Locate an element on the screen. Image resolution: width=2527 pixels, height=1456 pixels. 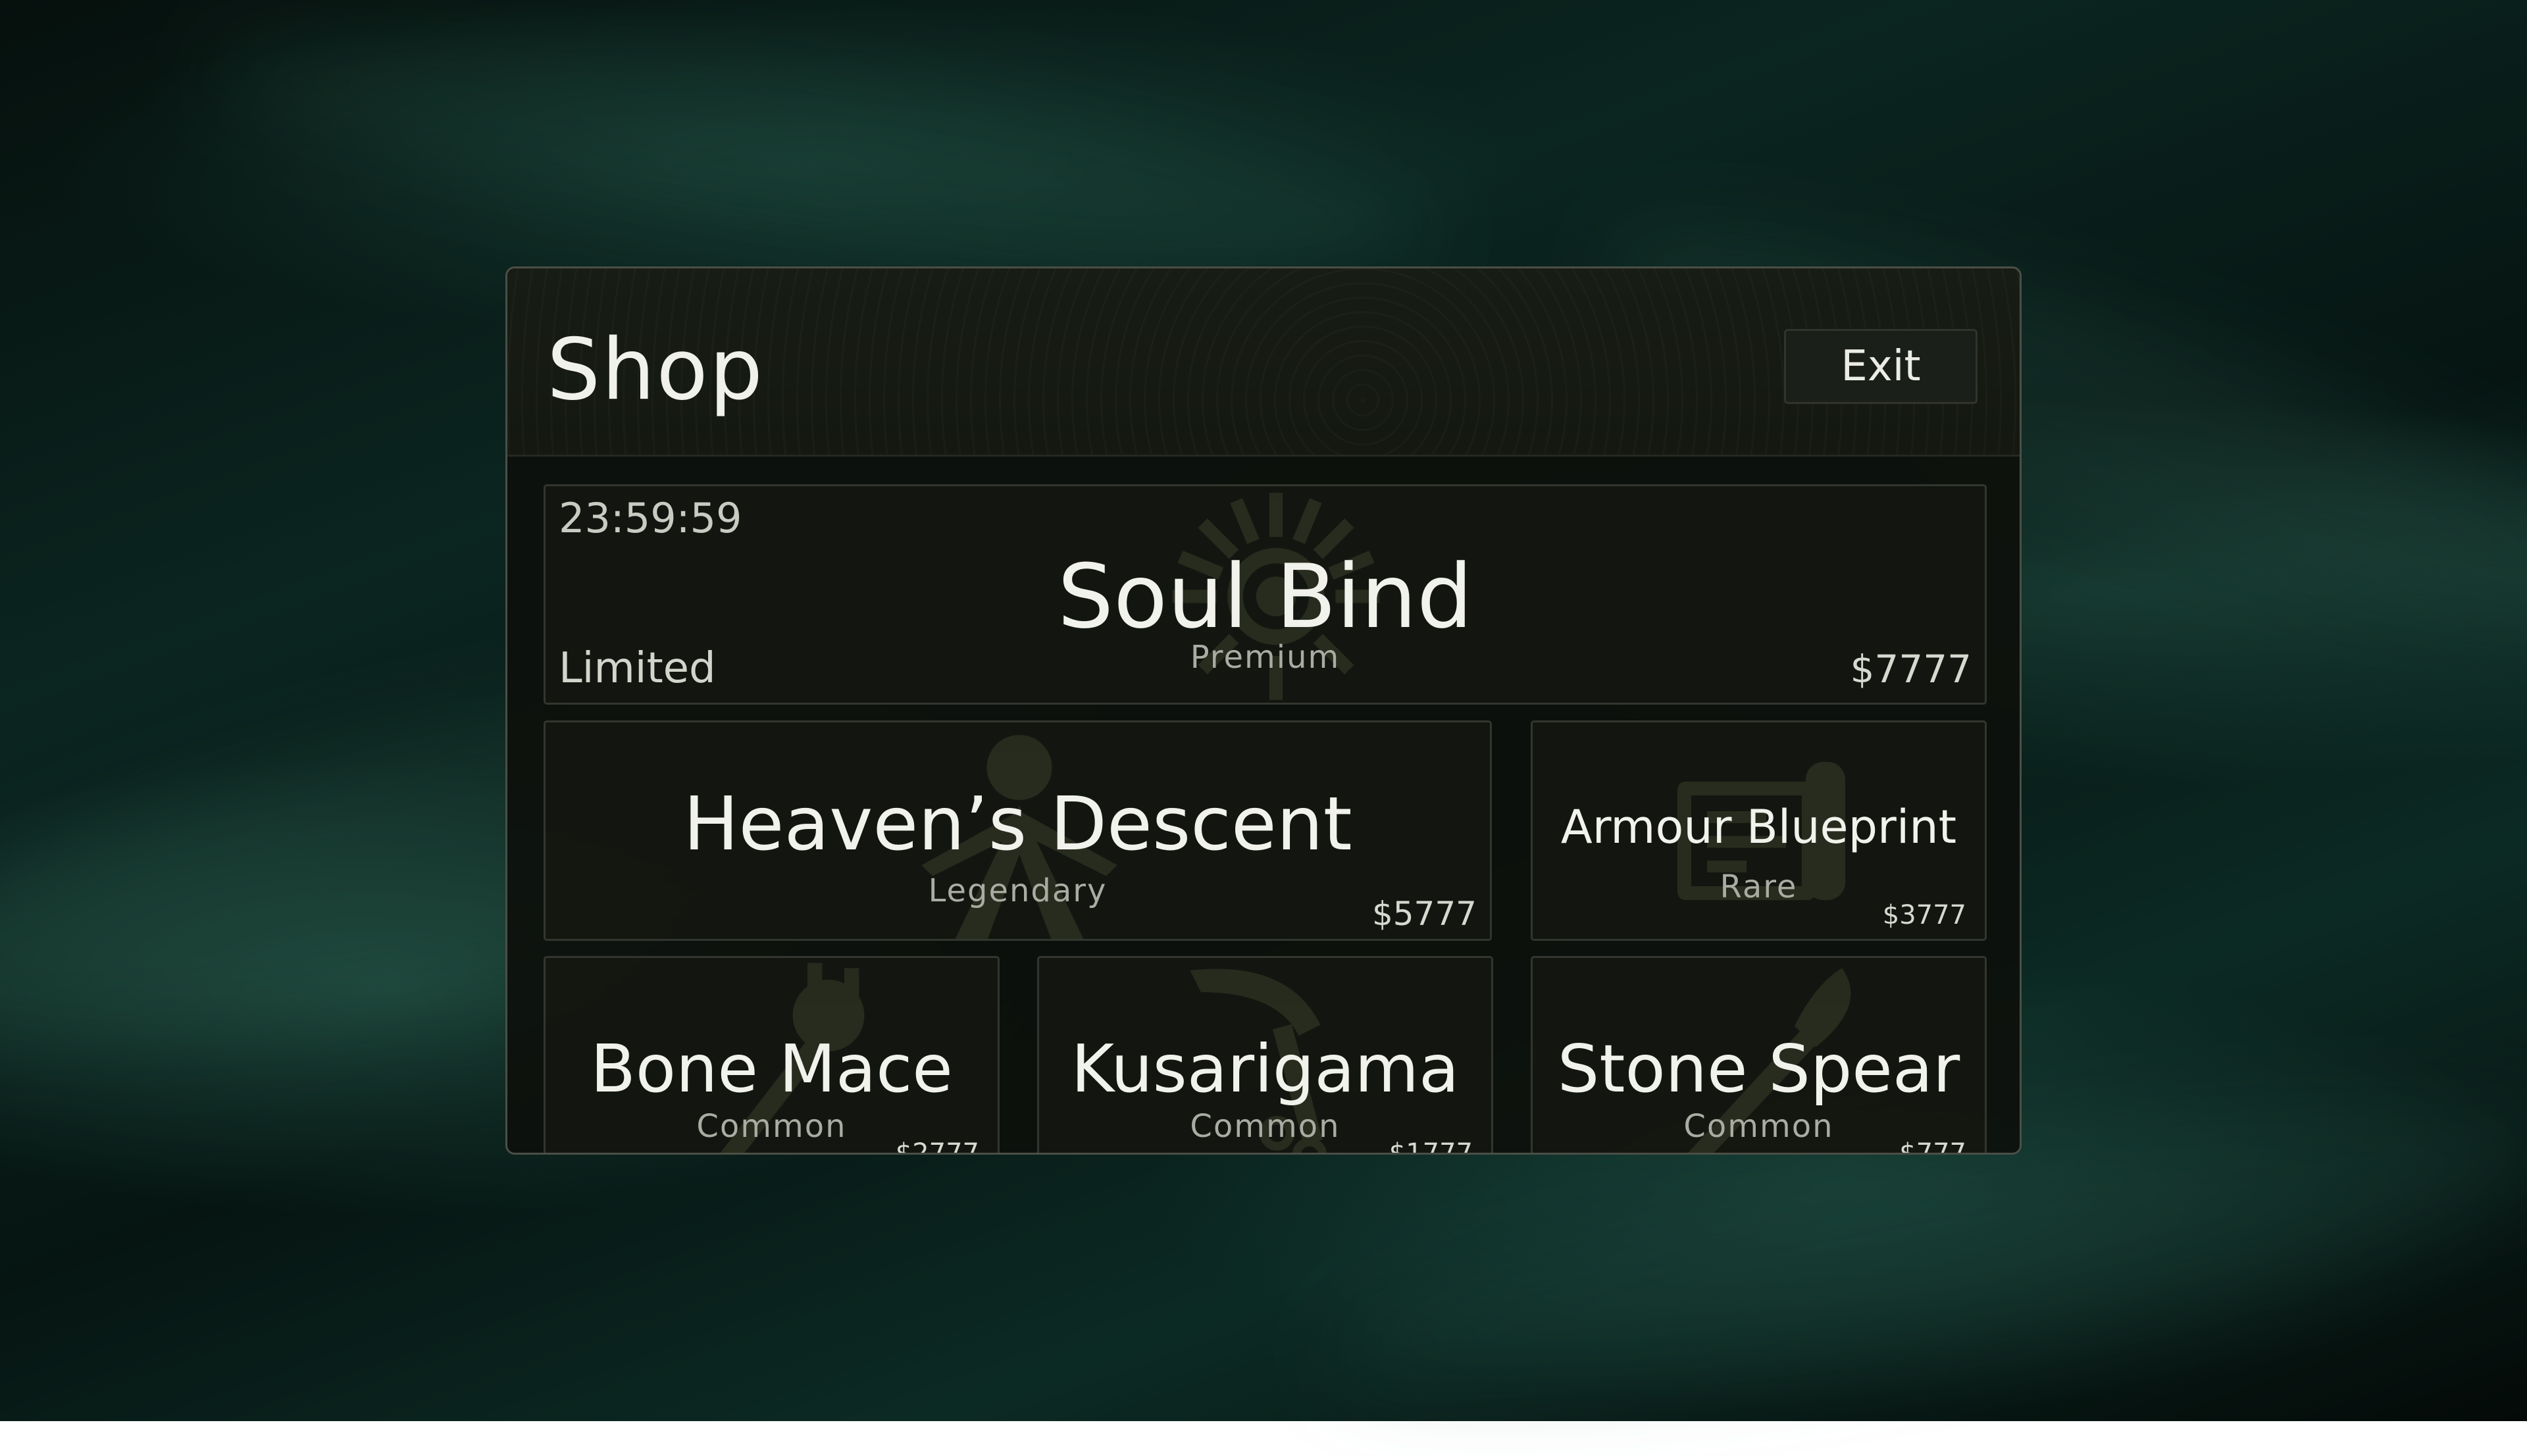
item-card-bone-mace: Bone Mace Common $2777 is located at coordinates (772, 1055).